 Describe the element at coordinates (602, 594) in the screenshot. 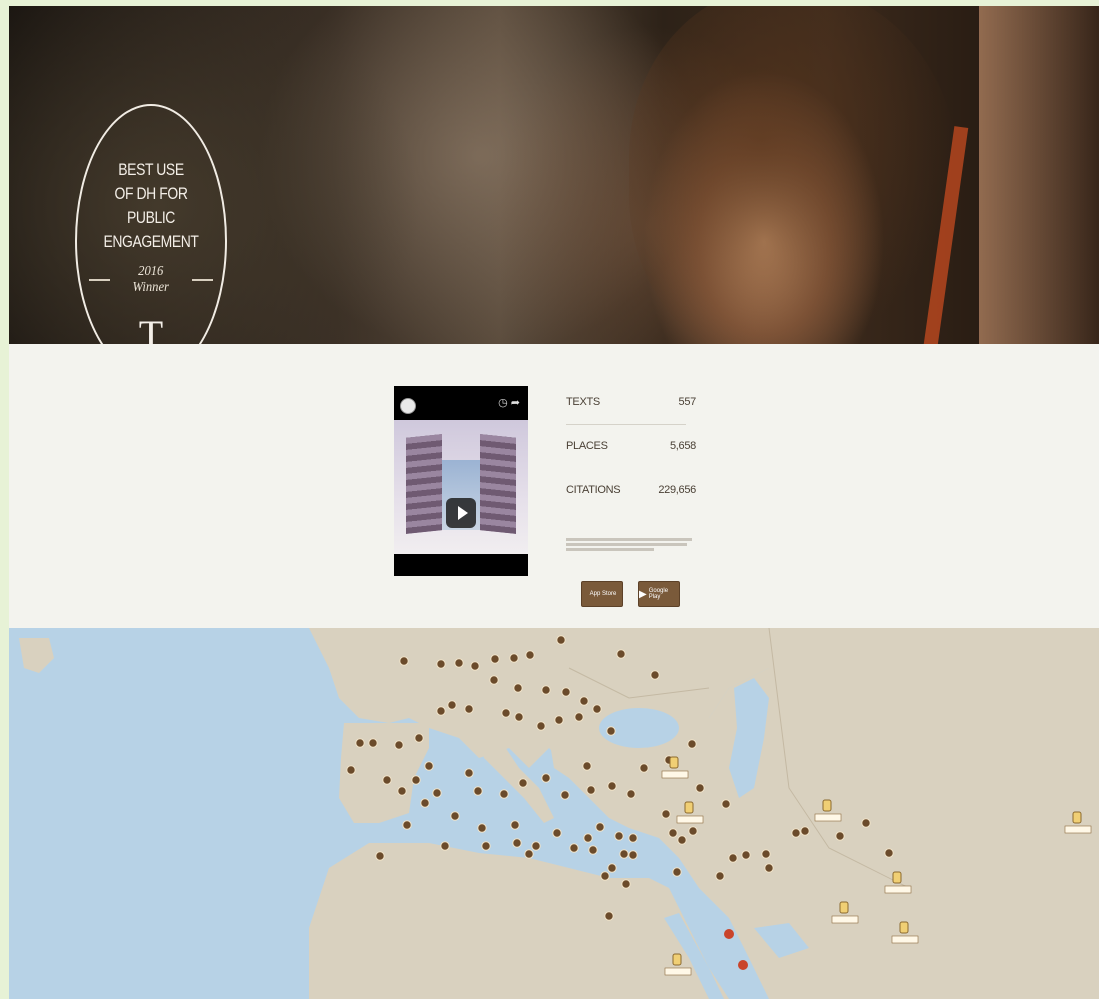

I see `app-store-button: App Store` at that location.